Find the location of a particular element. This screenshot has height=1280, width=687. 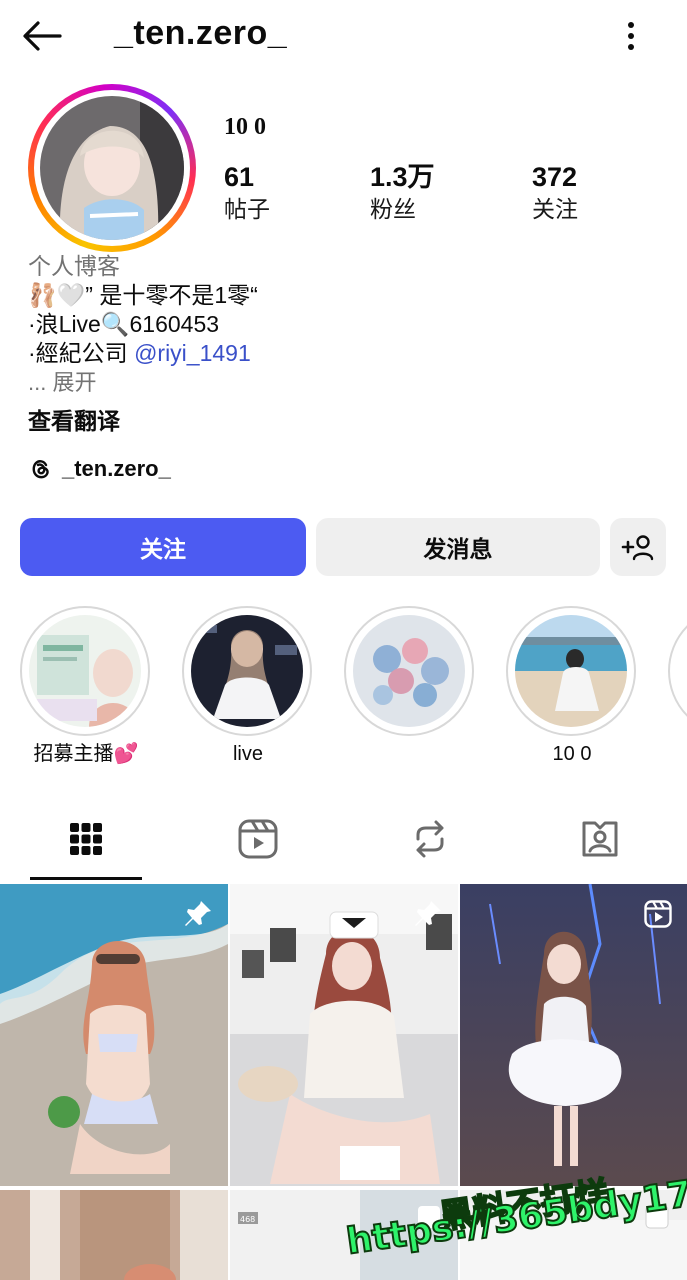

add-person-icon is located at coordinates (637, 548).